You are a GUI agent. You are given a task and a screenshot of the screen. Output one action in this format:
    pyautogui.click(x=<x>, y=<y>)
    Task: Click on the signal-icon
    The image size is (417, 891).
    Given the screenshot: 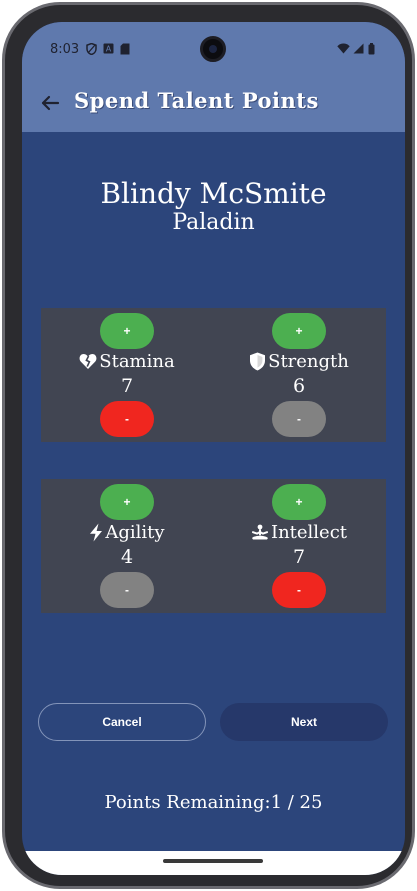 What is the action you would take?
    pyautogui.click(x=358, y=50)
    